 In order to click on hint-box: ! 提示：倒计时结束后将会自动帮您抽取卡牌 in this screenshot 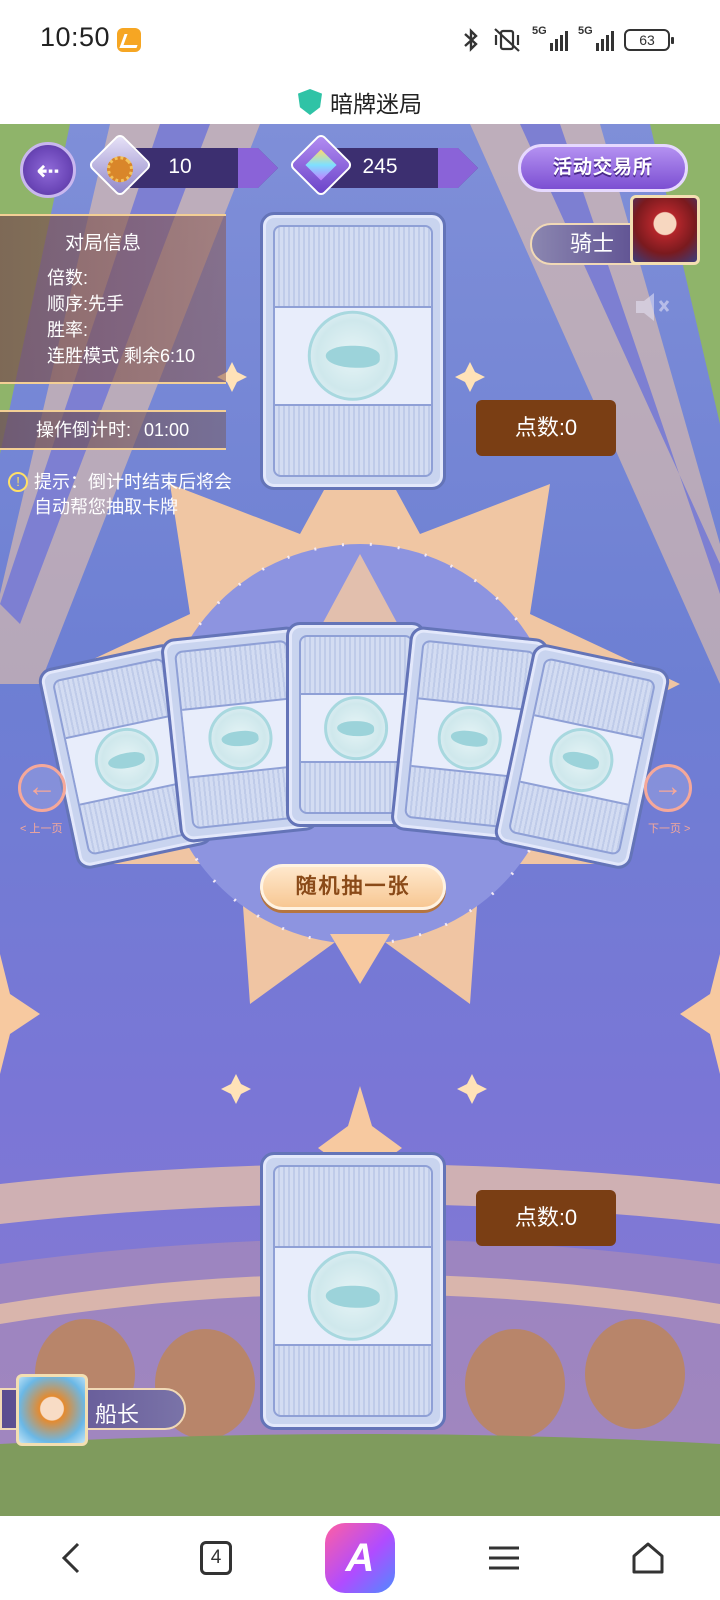, I will do `click(123, 493)`.